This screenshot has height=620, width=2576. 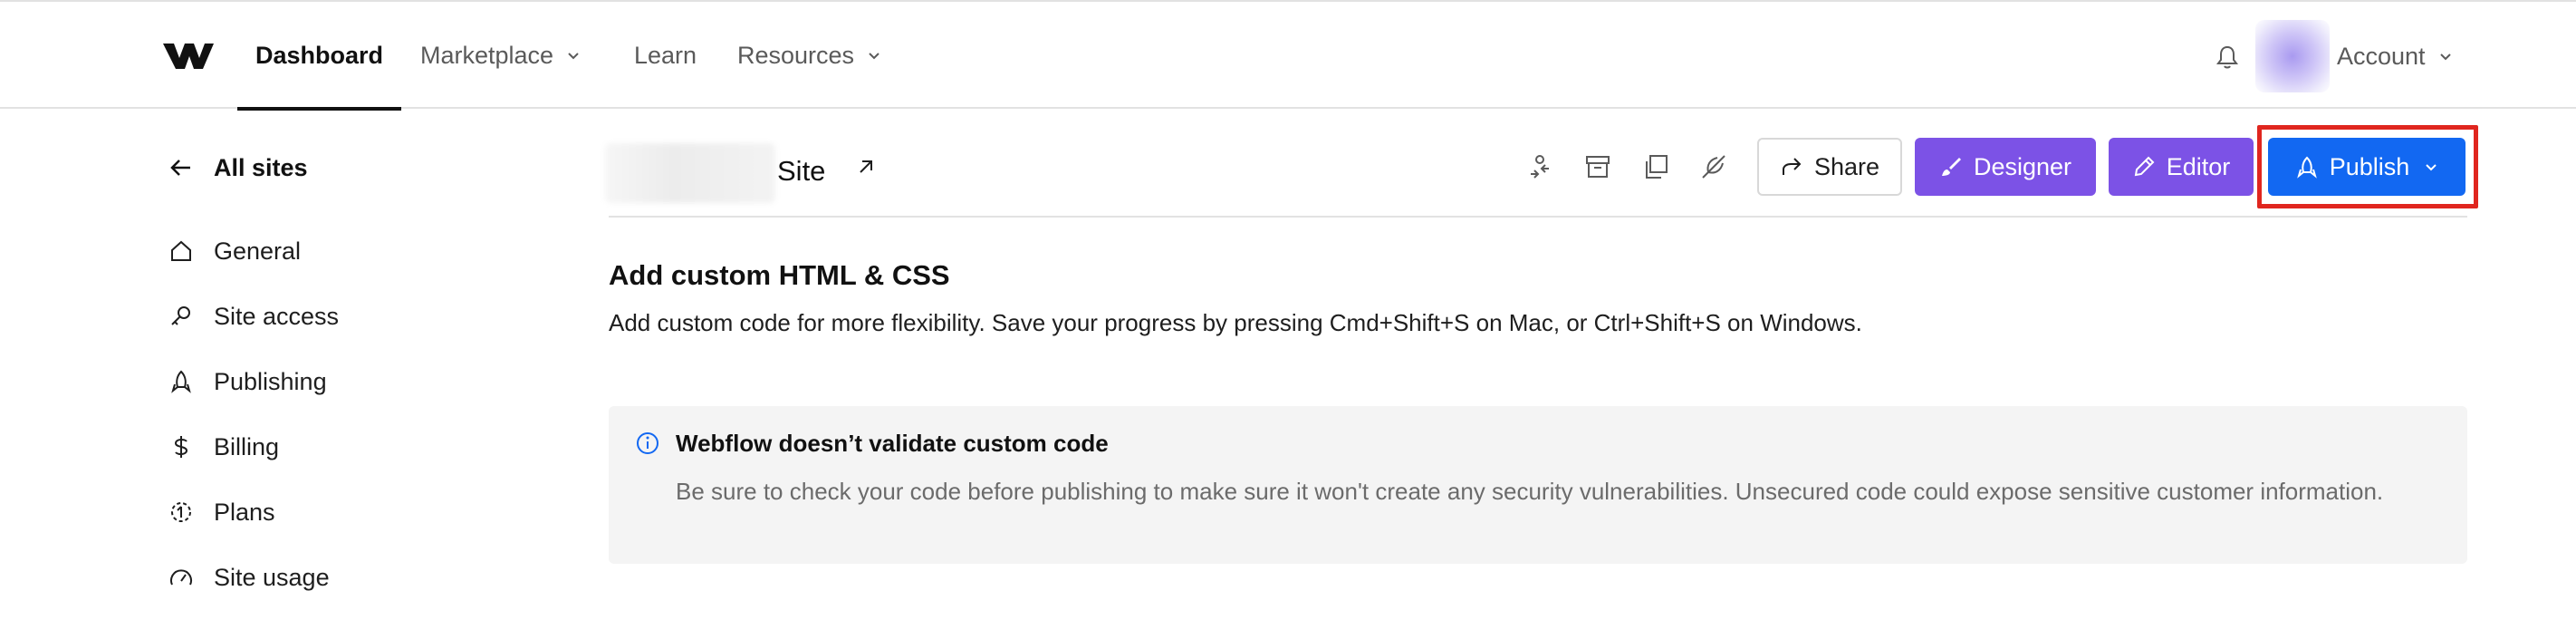 I want to click on nav-tab-learn: Learn, so click(x=665, y=56).